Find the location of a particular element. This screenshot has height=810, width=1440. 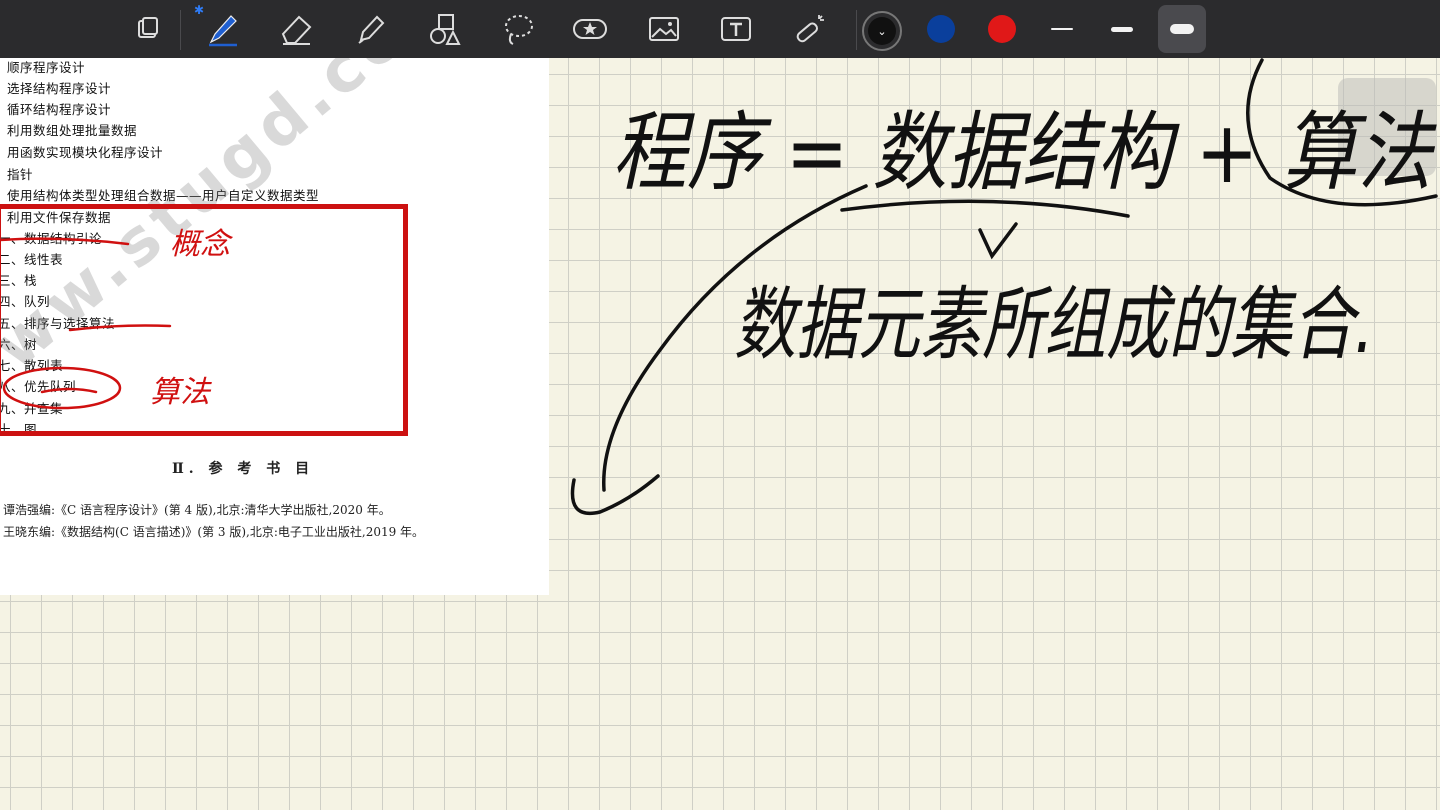

stroke-thin-option is located at coordinates (1062, 29).